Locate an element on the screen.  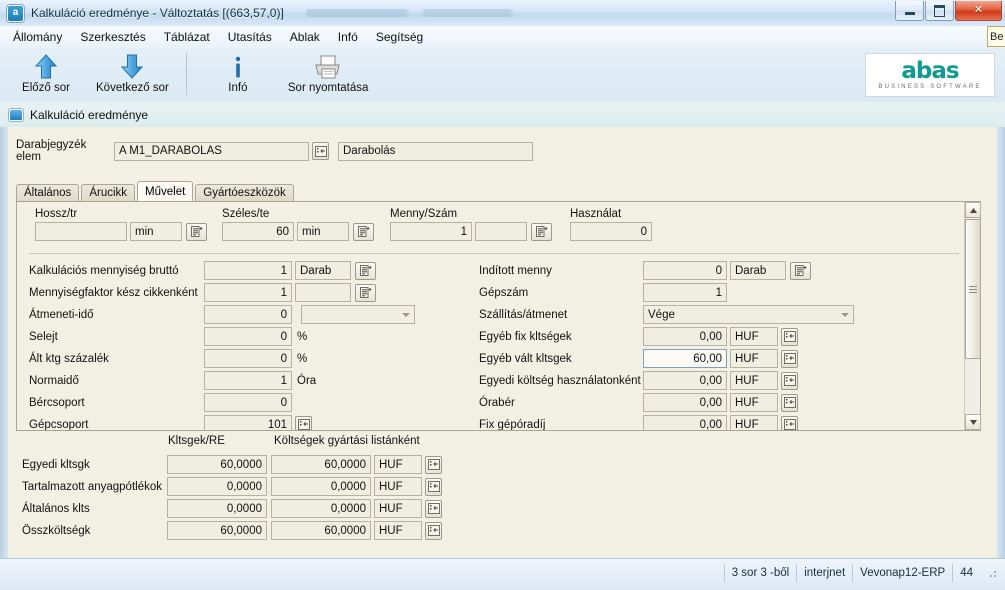
field-value-oraber: 0,00 is located at coordinates (685, 402).